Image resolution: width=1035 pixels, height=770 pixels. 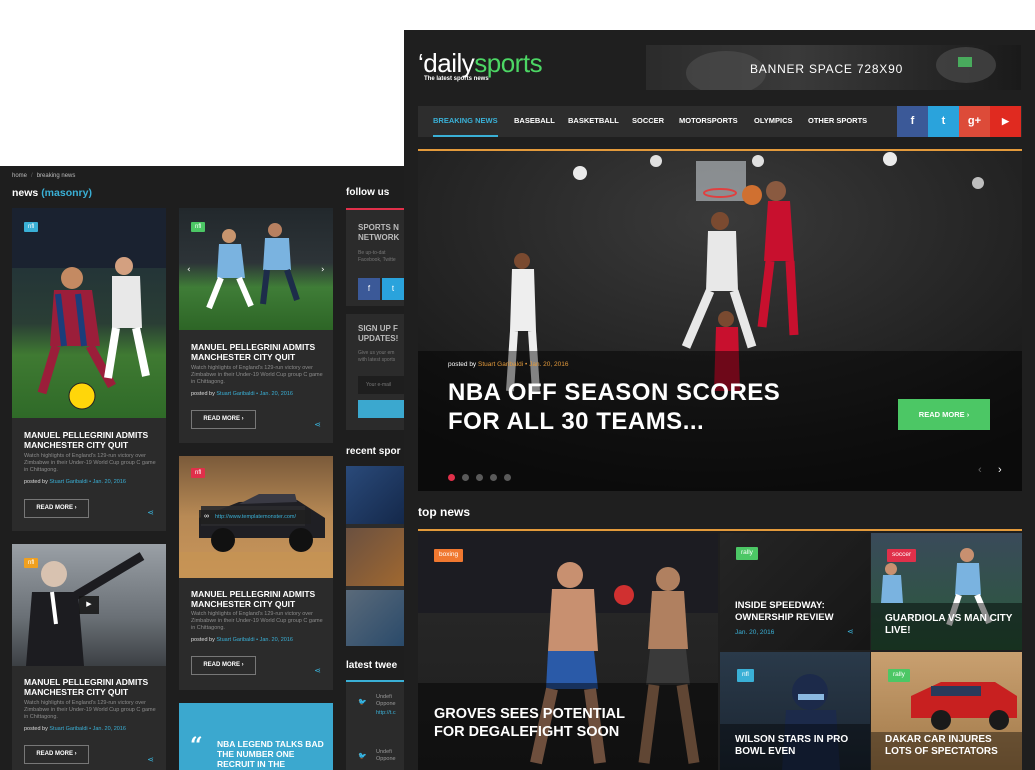 What do you see at coordinates (386, 713) in the screenshot?
I see `tweet-link: http://t.c` at bounding box center [386, 713].